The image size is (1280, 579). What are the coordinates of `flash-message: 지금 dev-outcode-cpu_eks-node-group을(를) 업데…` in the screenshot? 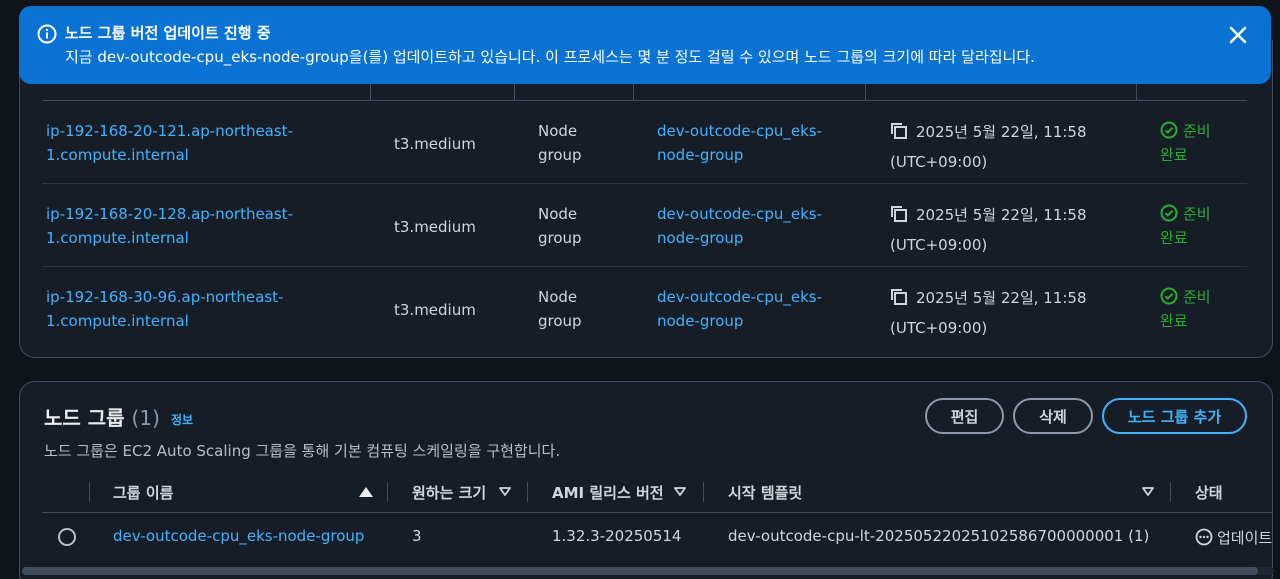 It's located at (550, 57).